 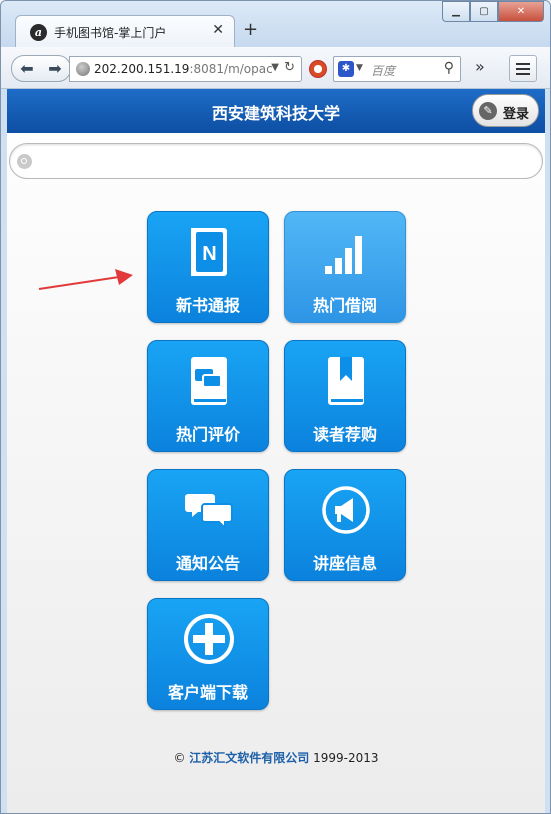 I want to click on url-path: :8081/m/opac, so click(x=231, y=69).